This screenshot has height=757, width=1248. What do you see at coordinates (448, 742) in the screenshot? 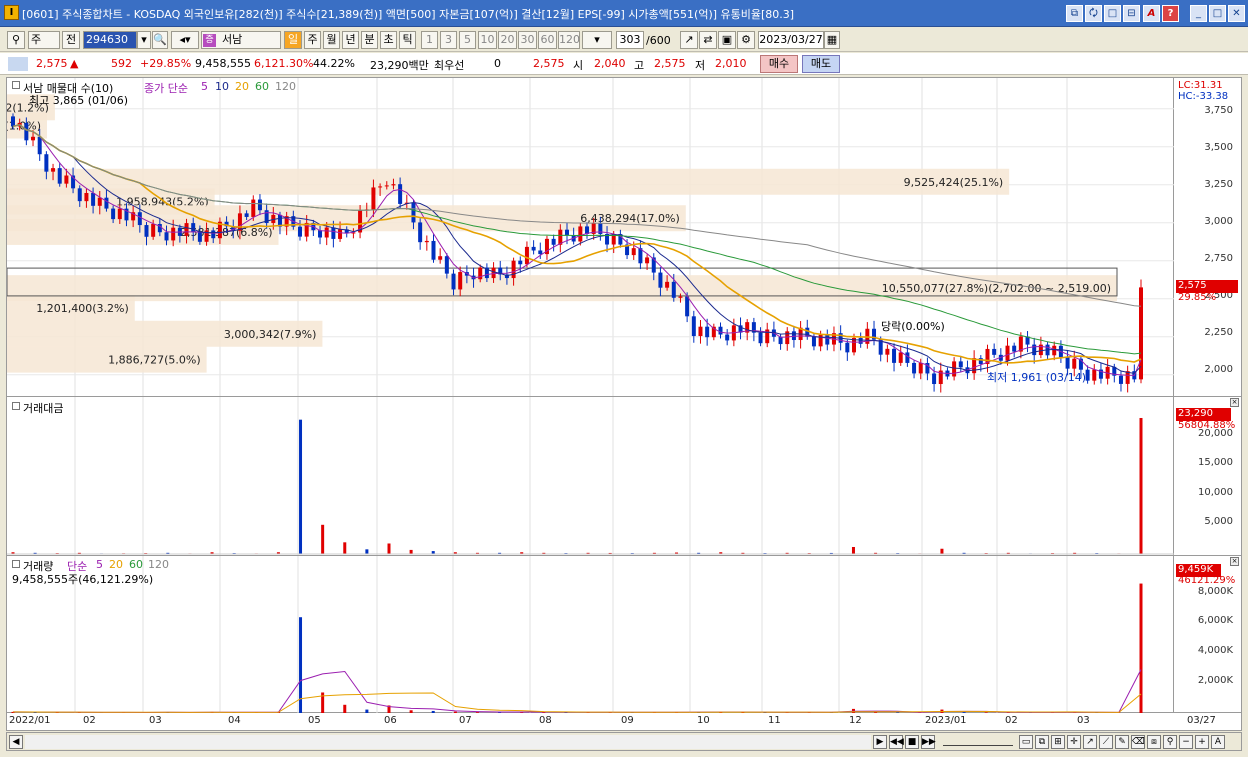
I see `scroll-track` at bounding box center [448, 742].